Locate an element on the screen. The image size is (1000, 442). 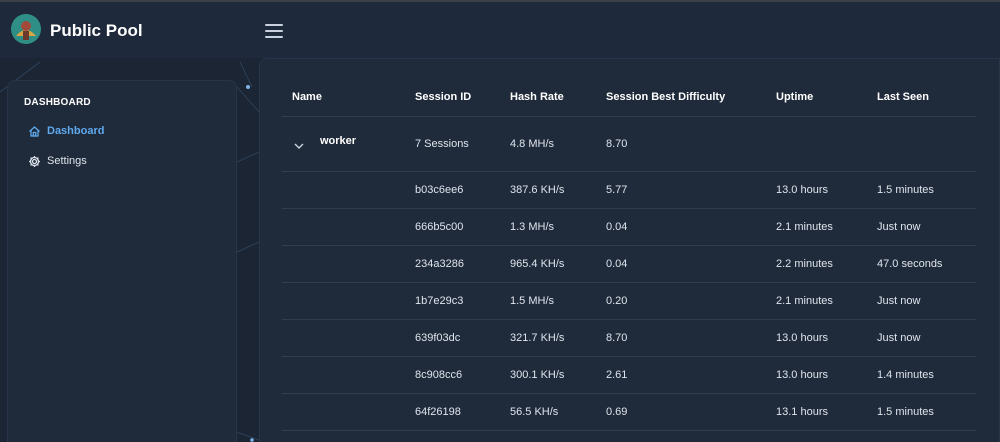
worker-group-row: worker 7 Sessions 4.8 MH/s 8.70 is located at coordinates (629, 144).